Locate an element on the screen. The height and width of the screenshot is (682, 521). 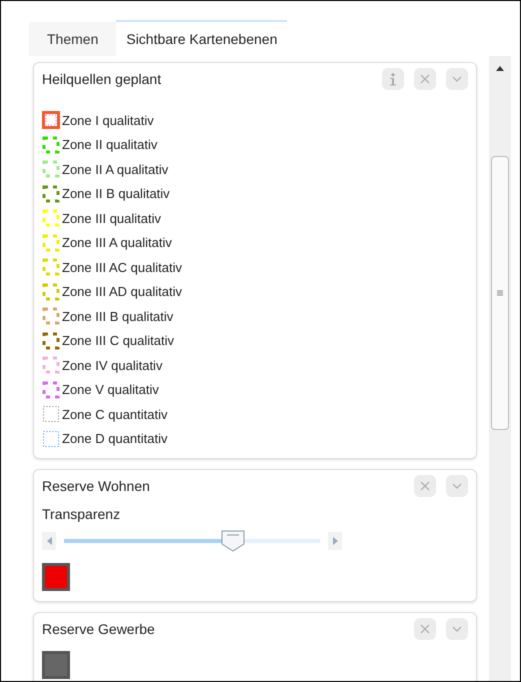
right-arrow-icon is located at coordinates (335, 541).